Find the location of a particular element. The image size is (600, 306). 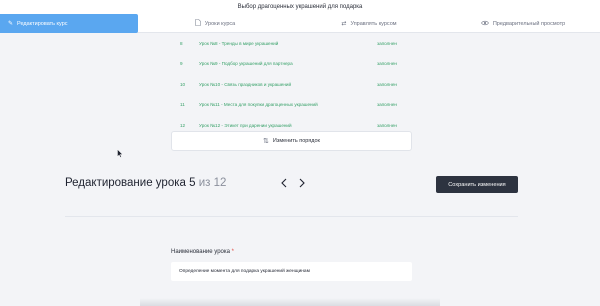

reorder-label: Изменить порядок is located at coordinates (296, 141).